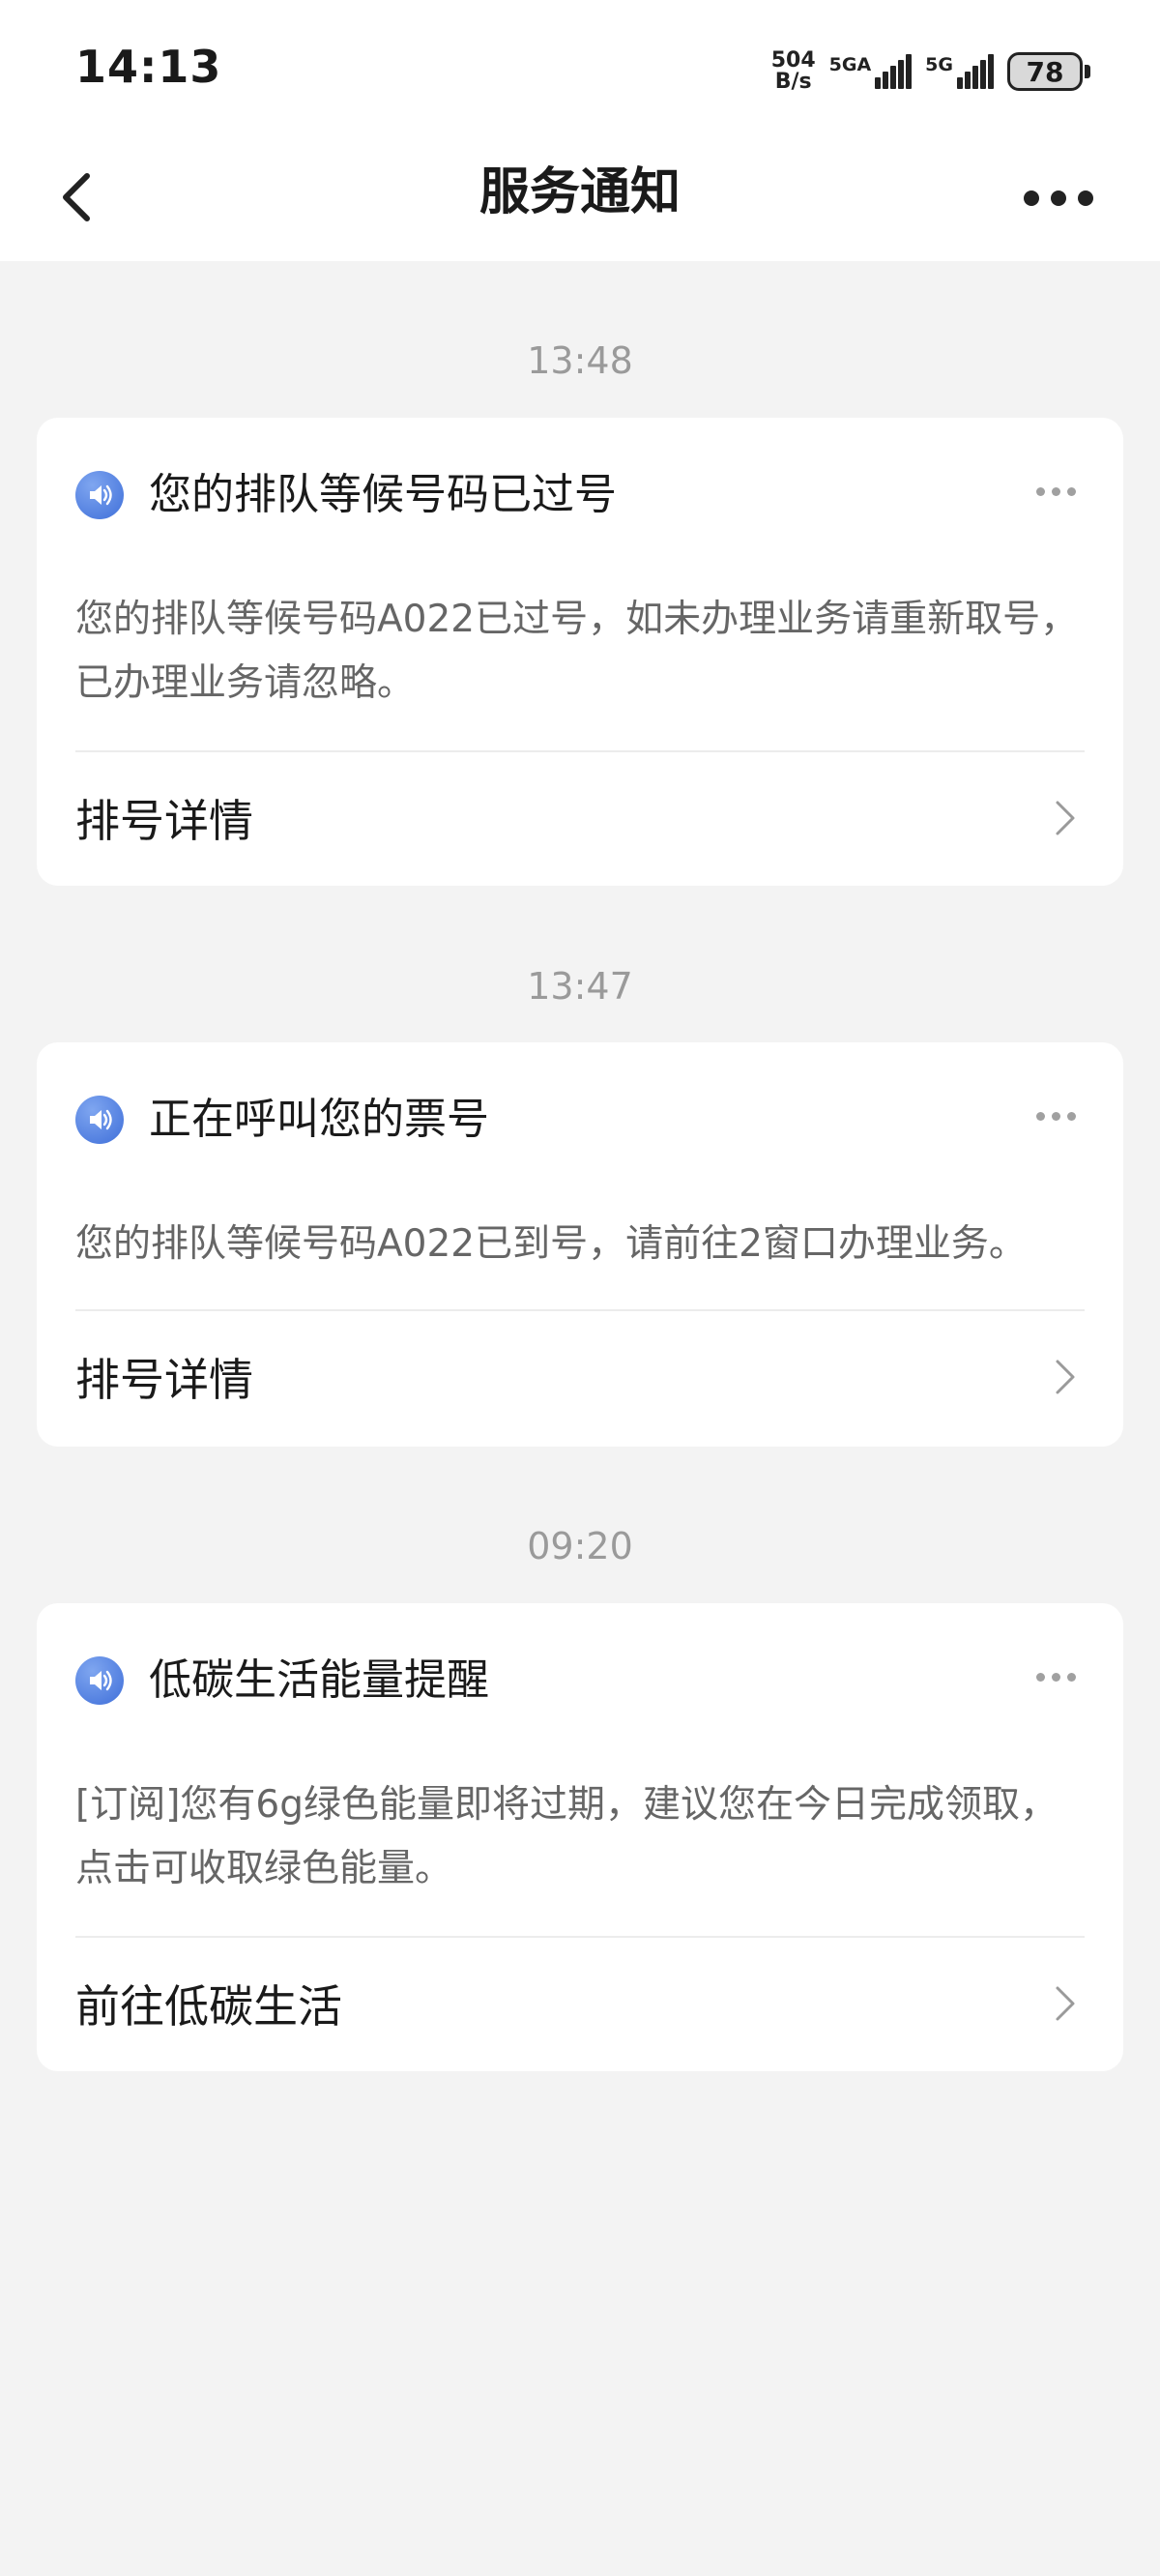 The height and width of the screenshot is (2576, 1160). I want to click on message-time: 13:48, so click(580, 360).